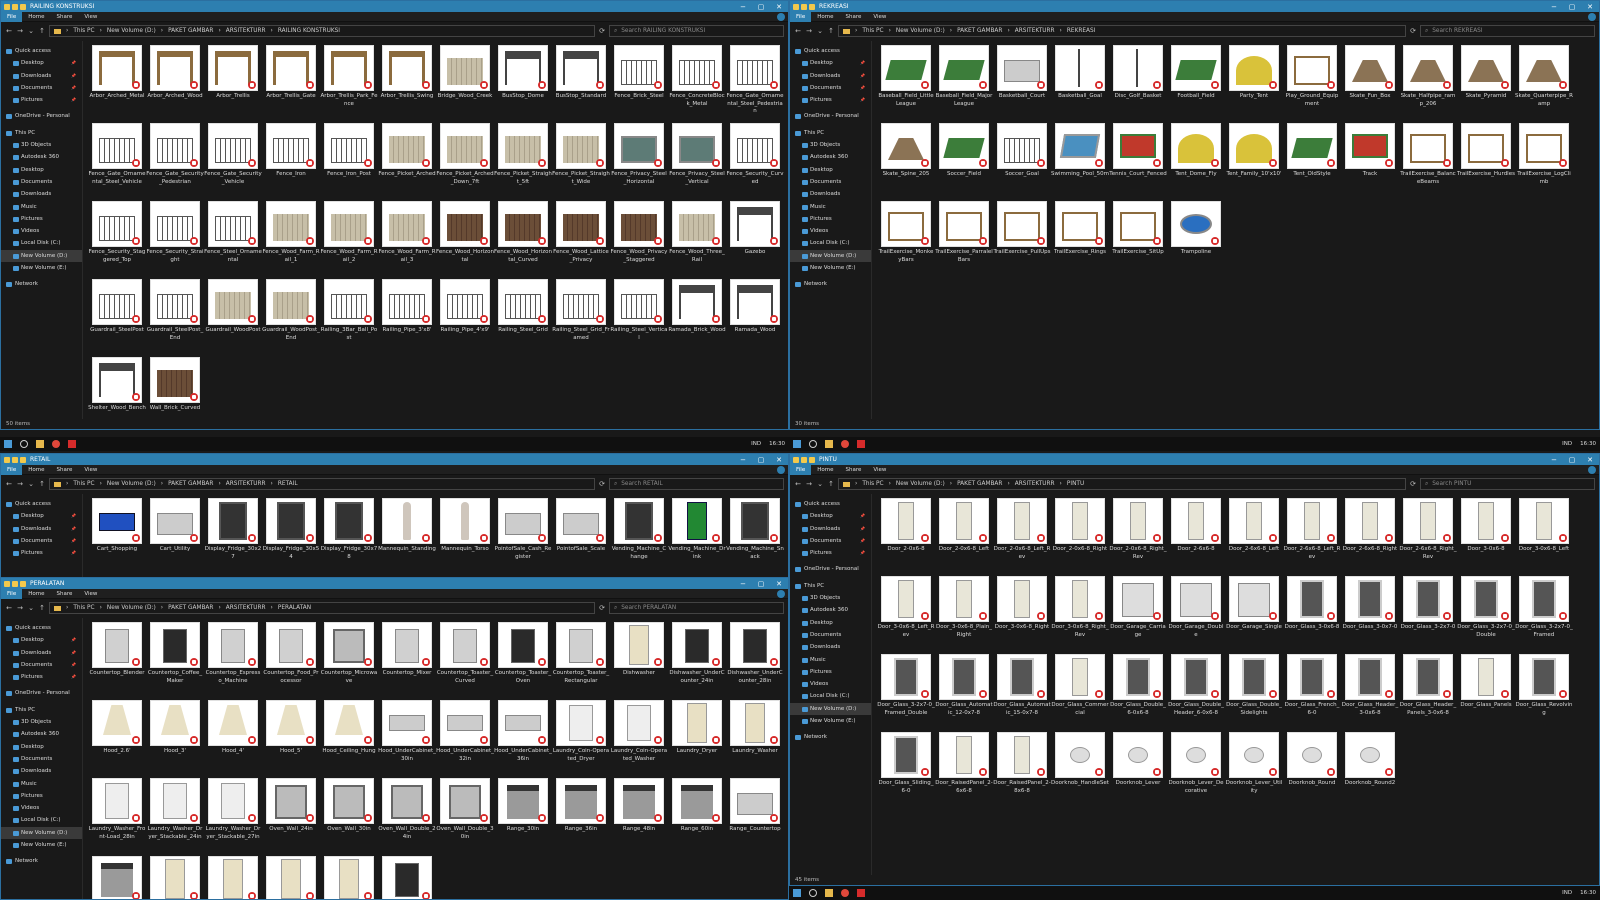 The image size is (1600, 900). What do you see at coordinates (407, 739) in the screenshot?
I see `file-item: Hood_UnderCabinet_30in` at bounding box center [407, 739].